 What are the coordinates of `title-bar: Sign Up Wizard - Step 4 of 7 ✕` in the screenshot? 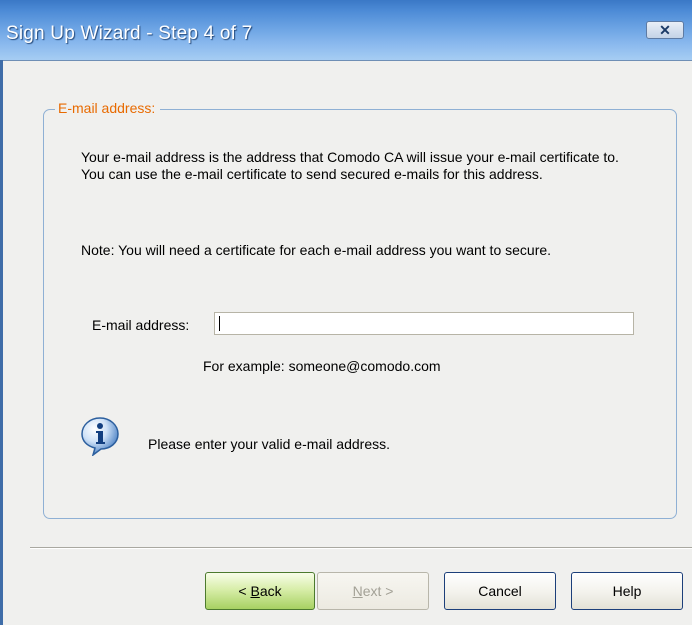 It's located at (346, 30).